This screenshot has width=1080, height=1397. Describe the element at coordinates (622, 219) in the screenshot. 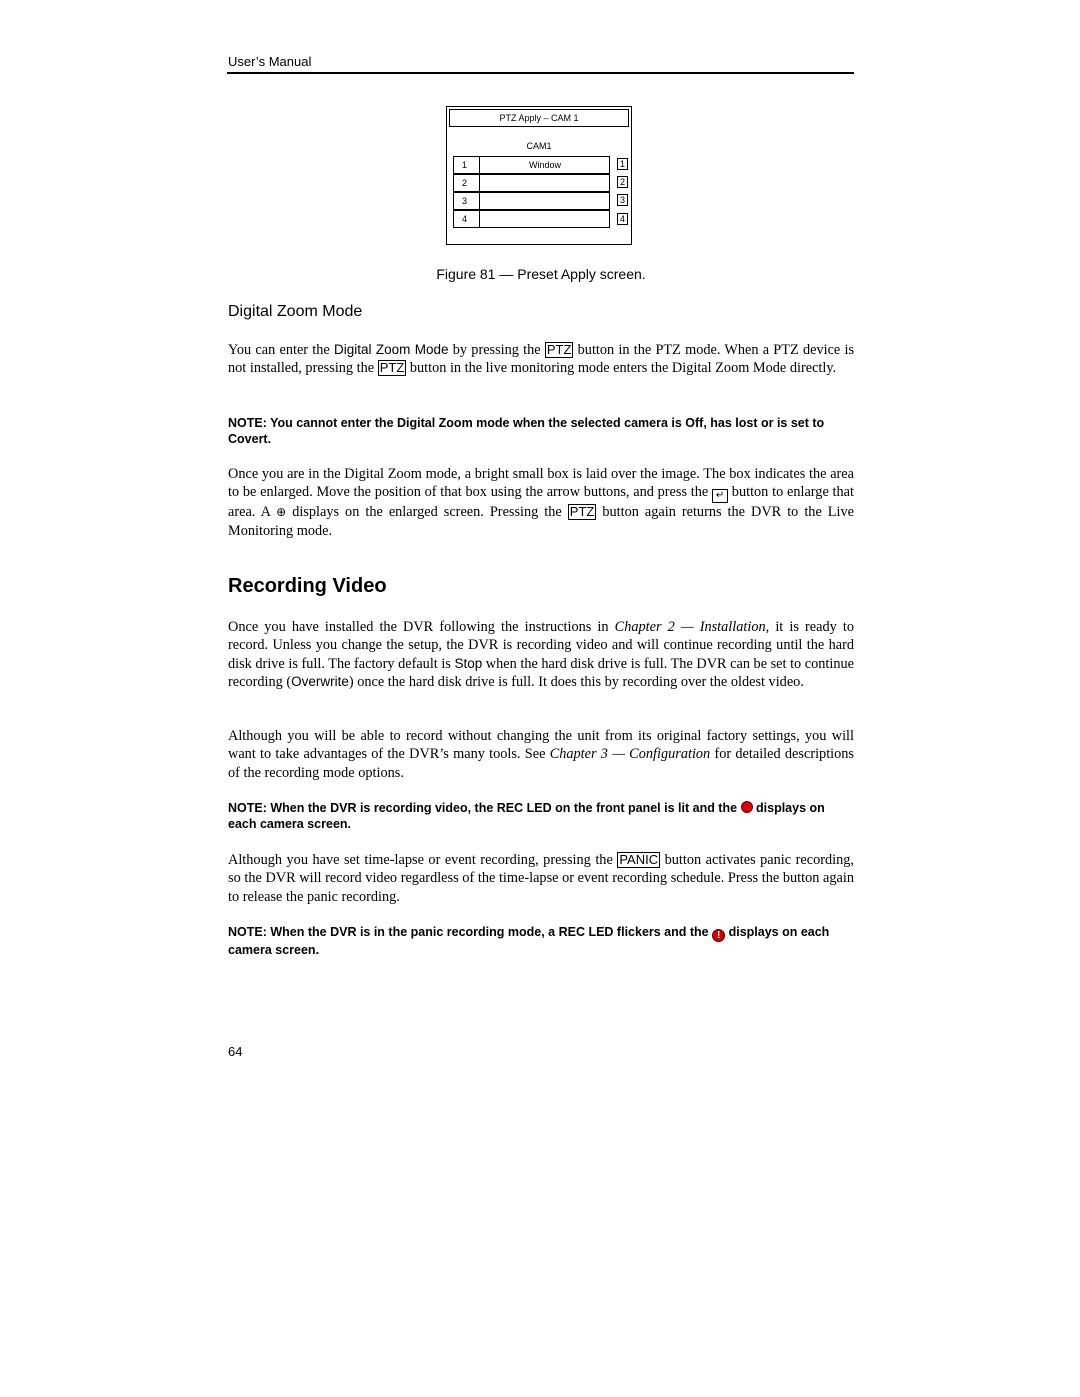

I see `preset-key: 4` at that location.